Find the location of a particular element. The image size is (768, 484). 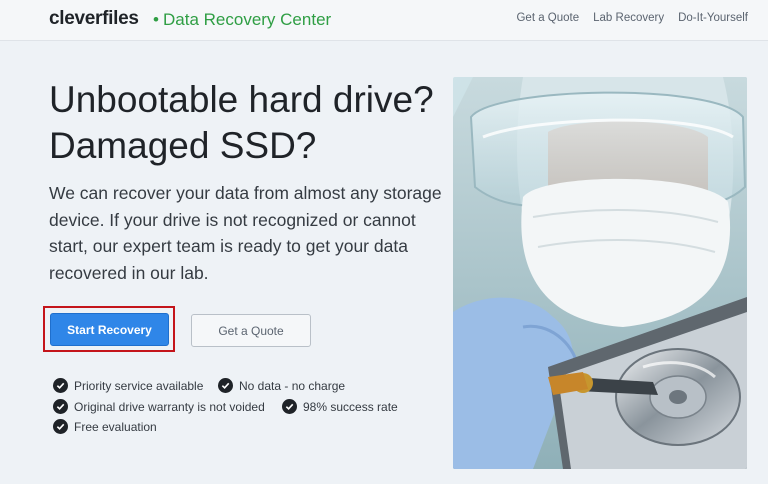

feature-item: Priority service available is located at coordinates (128, 385).